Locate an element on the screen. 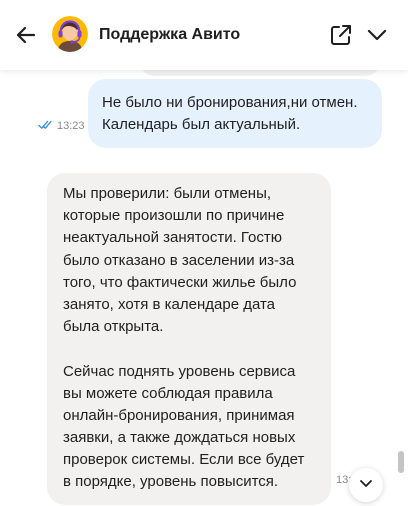 The width and height of the screenshot is (408, 506). collapse-chat-button is located at coordinates (377, 35).